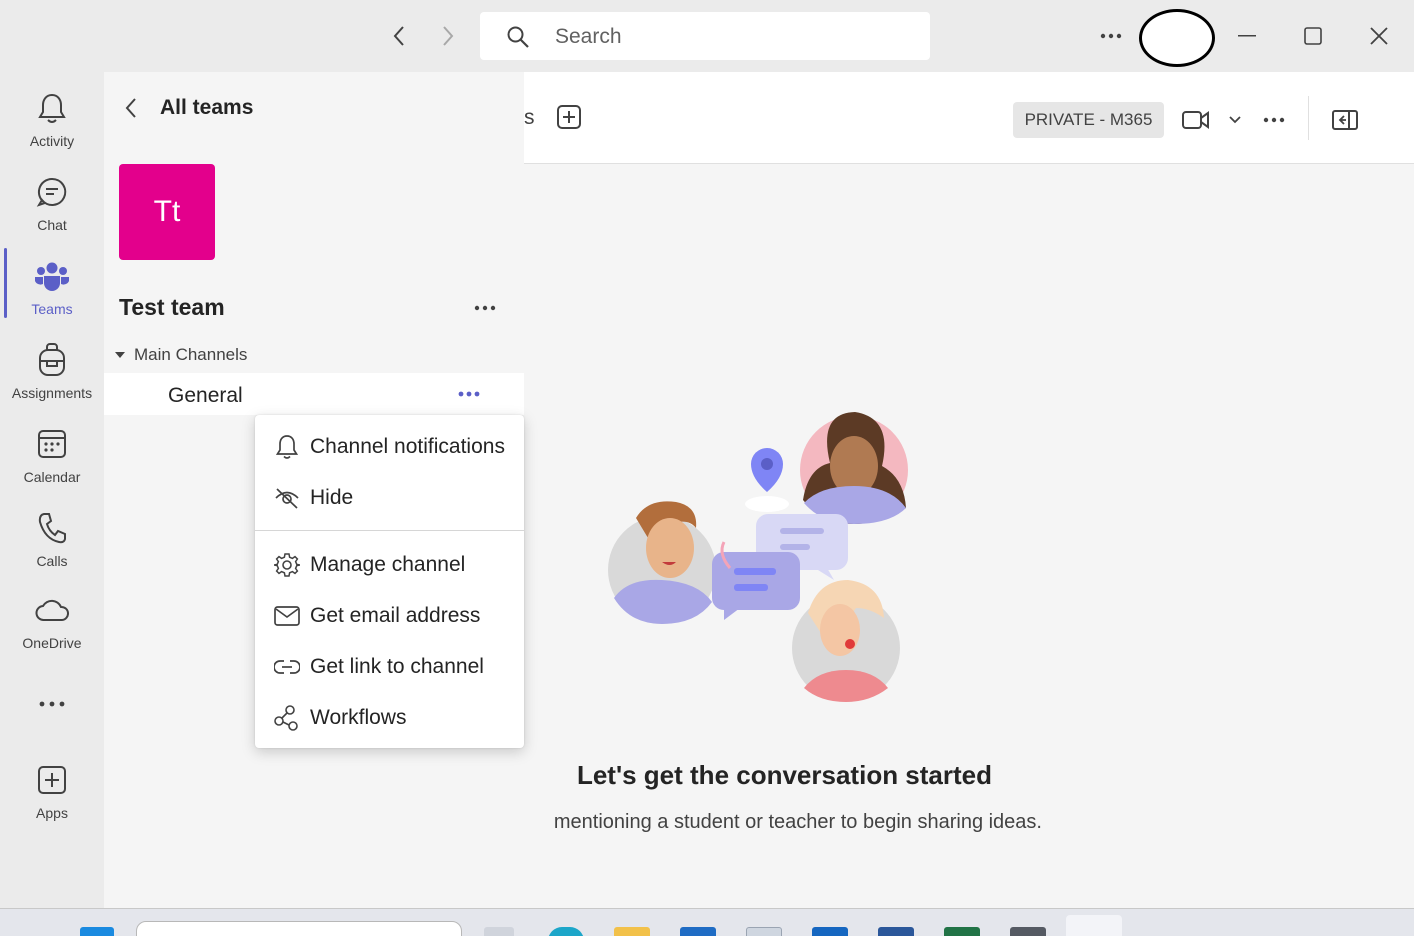 The height and width of the screenshot is (936, 1414). Describe the element at coordinates (566, 931) in the screenshot. I see `edge-icon` at that location.